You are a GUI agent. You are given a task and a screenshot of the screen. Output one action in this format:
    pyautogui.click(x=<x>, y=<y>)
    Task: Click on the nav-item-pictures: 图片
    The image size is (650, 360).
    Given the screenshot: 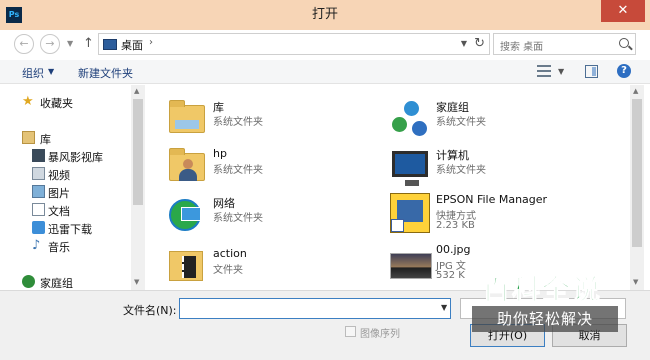 What is the action you would take?
    pyautogui.click(x=65, y=192)
    